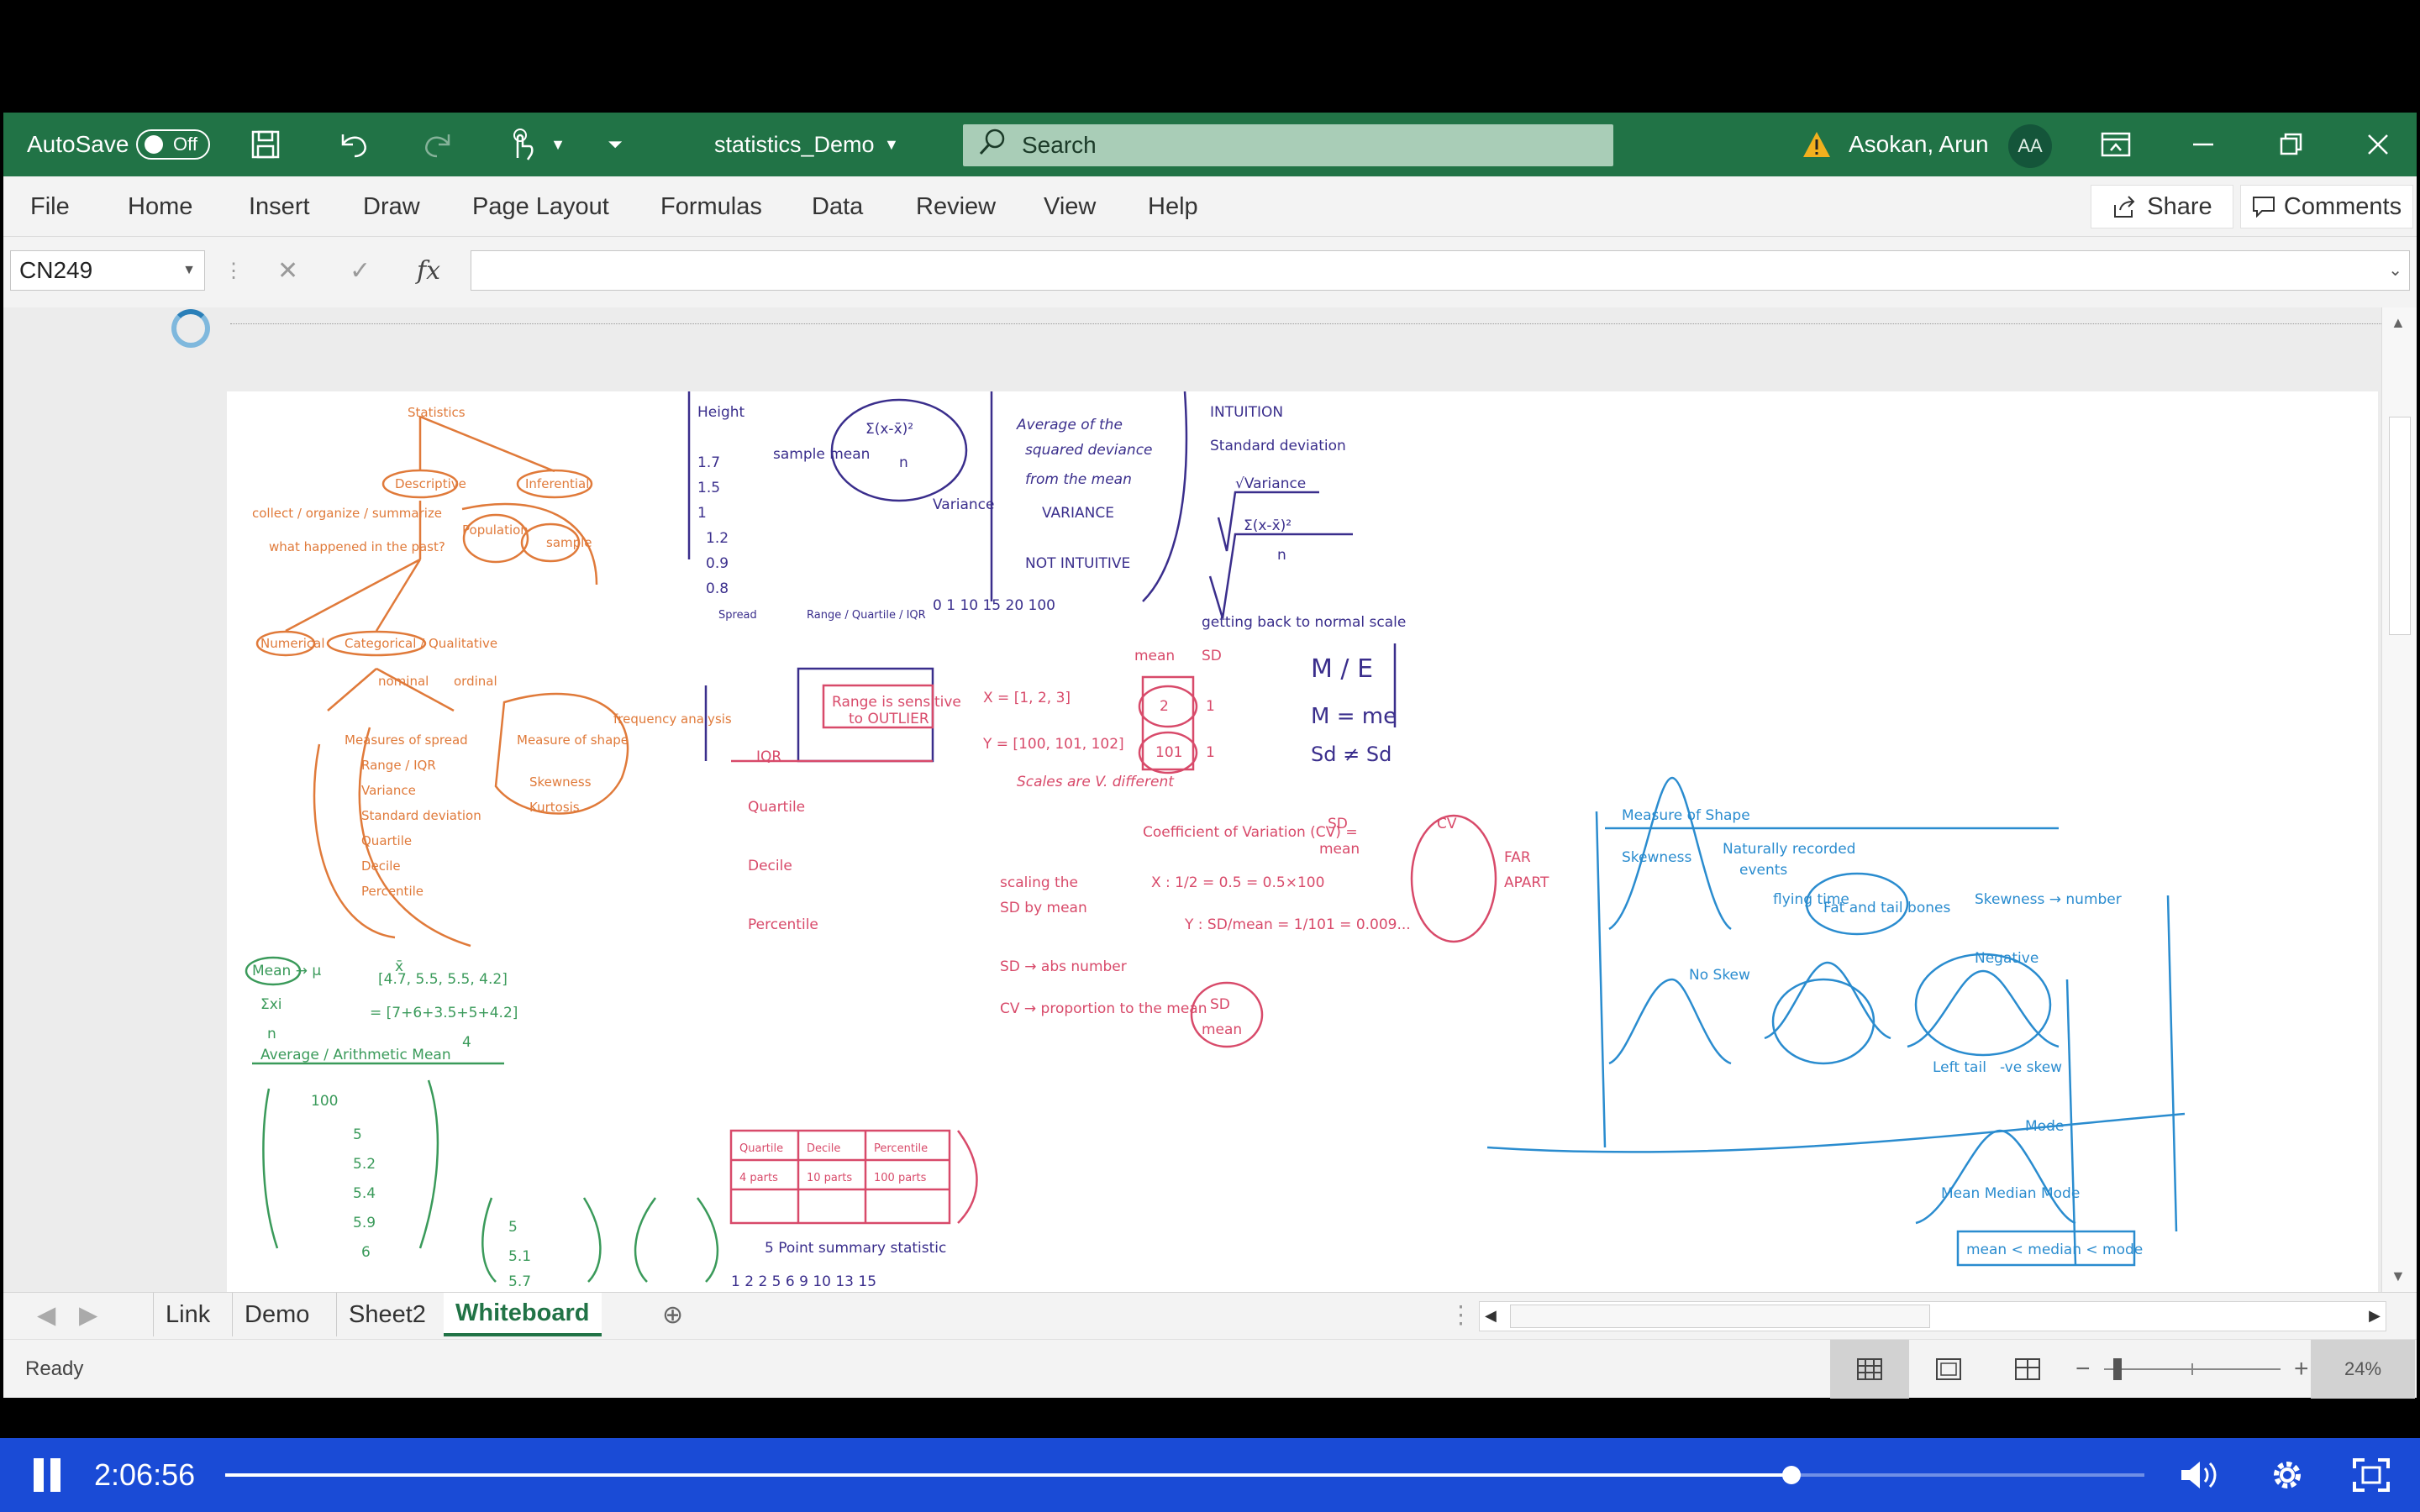  What do you see at coordinates (711, 206) in the screenshot?
I see `tab-formulas: Formulas` at bounding box center [711, 206].